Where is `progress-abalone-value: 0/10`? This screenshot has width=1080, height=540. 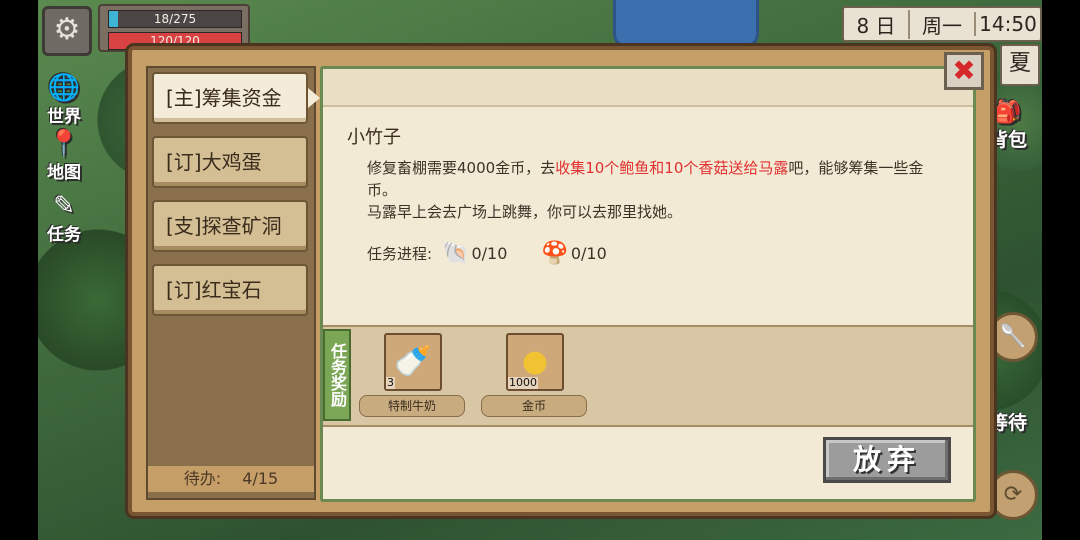 progress-abalone-value: 0/10 is located at coordinates (489, 253).